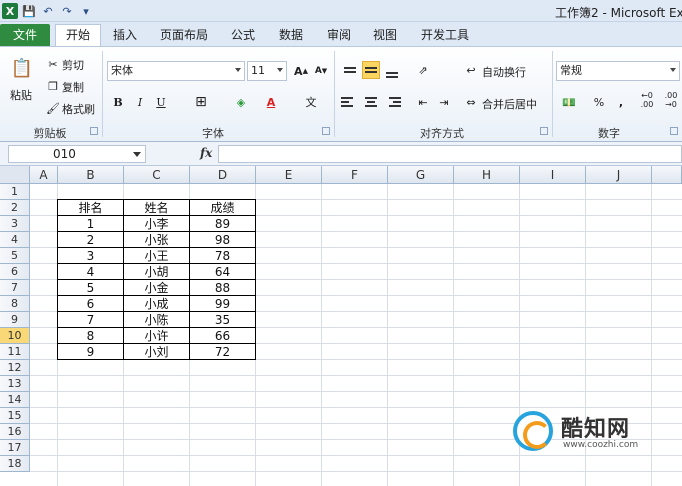 Image resolution: width=682 pixels, height=486 pixels. Describe the element at coordinates (15, 192) in the screenshot. I see `row-header-1: 1` at that location.